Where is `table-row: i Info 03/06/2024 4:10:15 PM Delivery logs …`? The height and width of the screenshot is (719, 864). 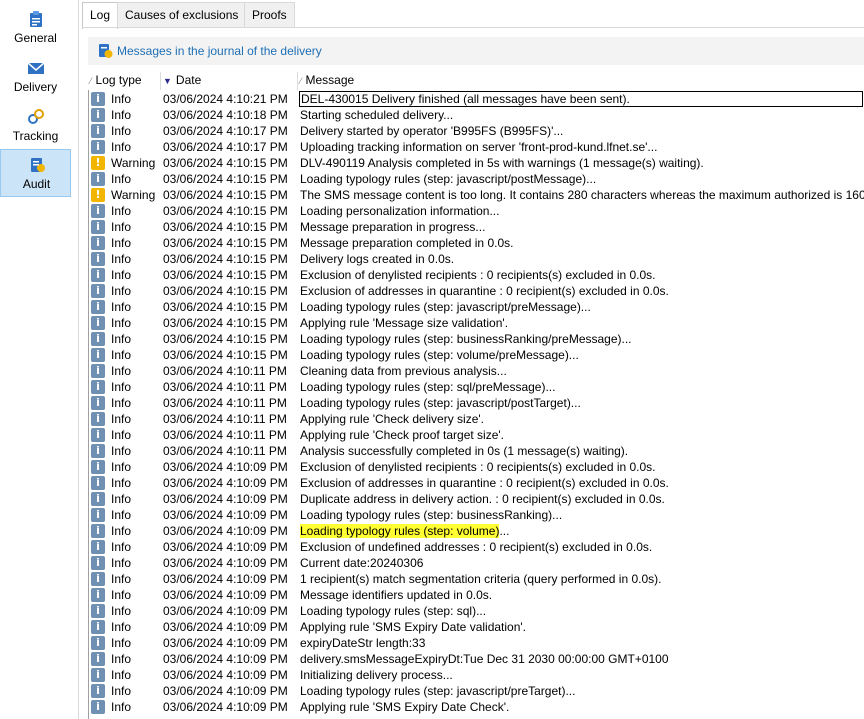 table-row: i Info 03/06/2024 4:10:15 PM Delivery logs … is located at coordinates (476, 259).